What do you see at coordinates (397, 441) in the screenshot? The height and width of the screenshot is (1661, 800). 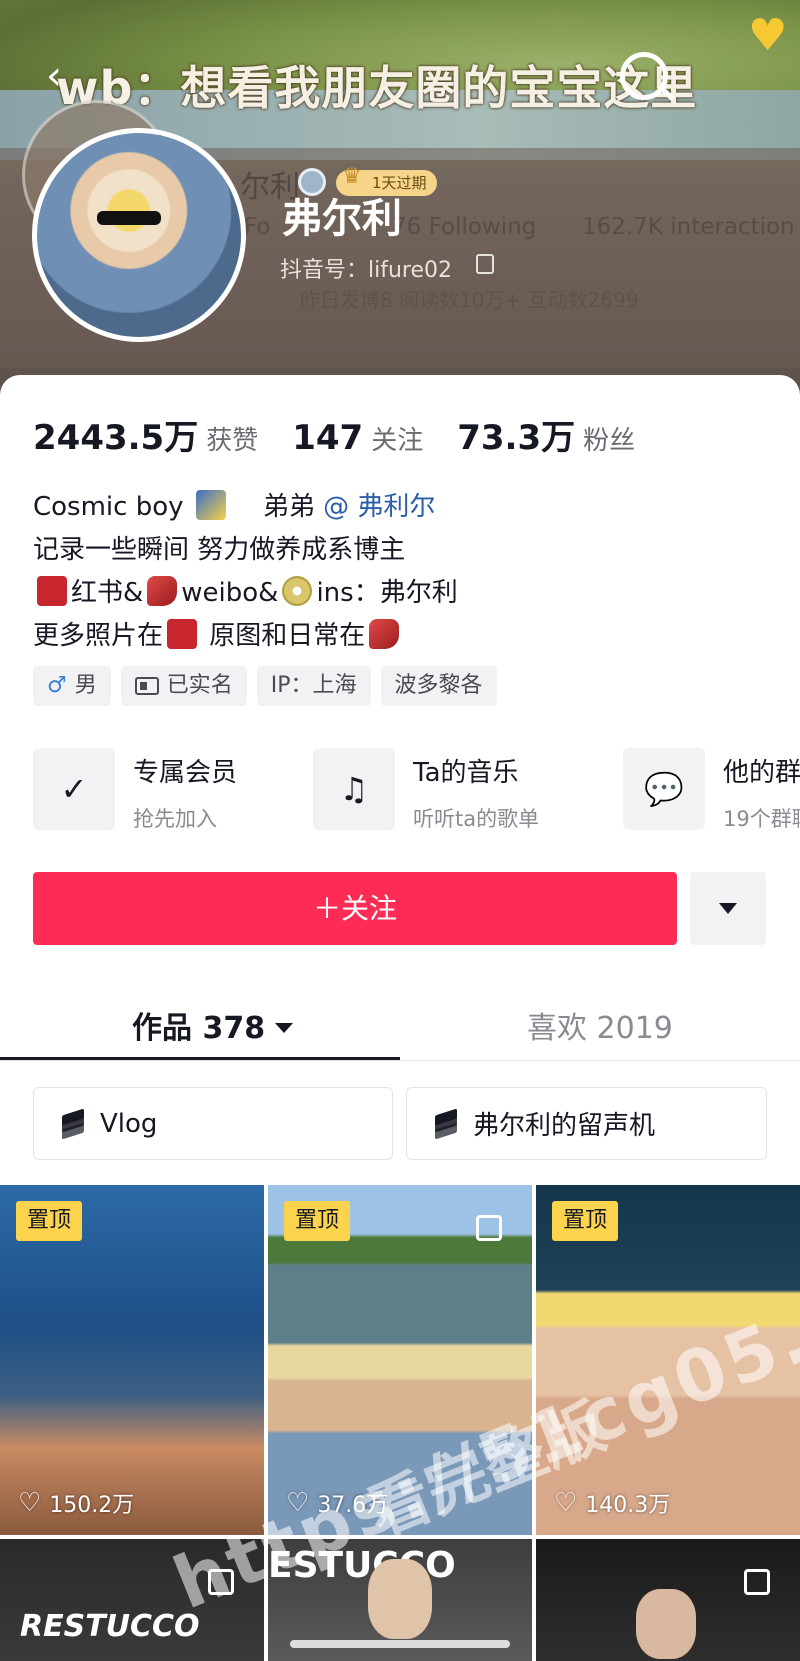 I see `following-label: 关注` at bounding box center [397, 441].